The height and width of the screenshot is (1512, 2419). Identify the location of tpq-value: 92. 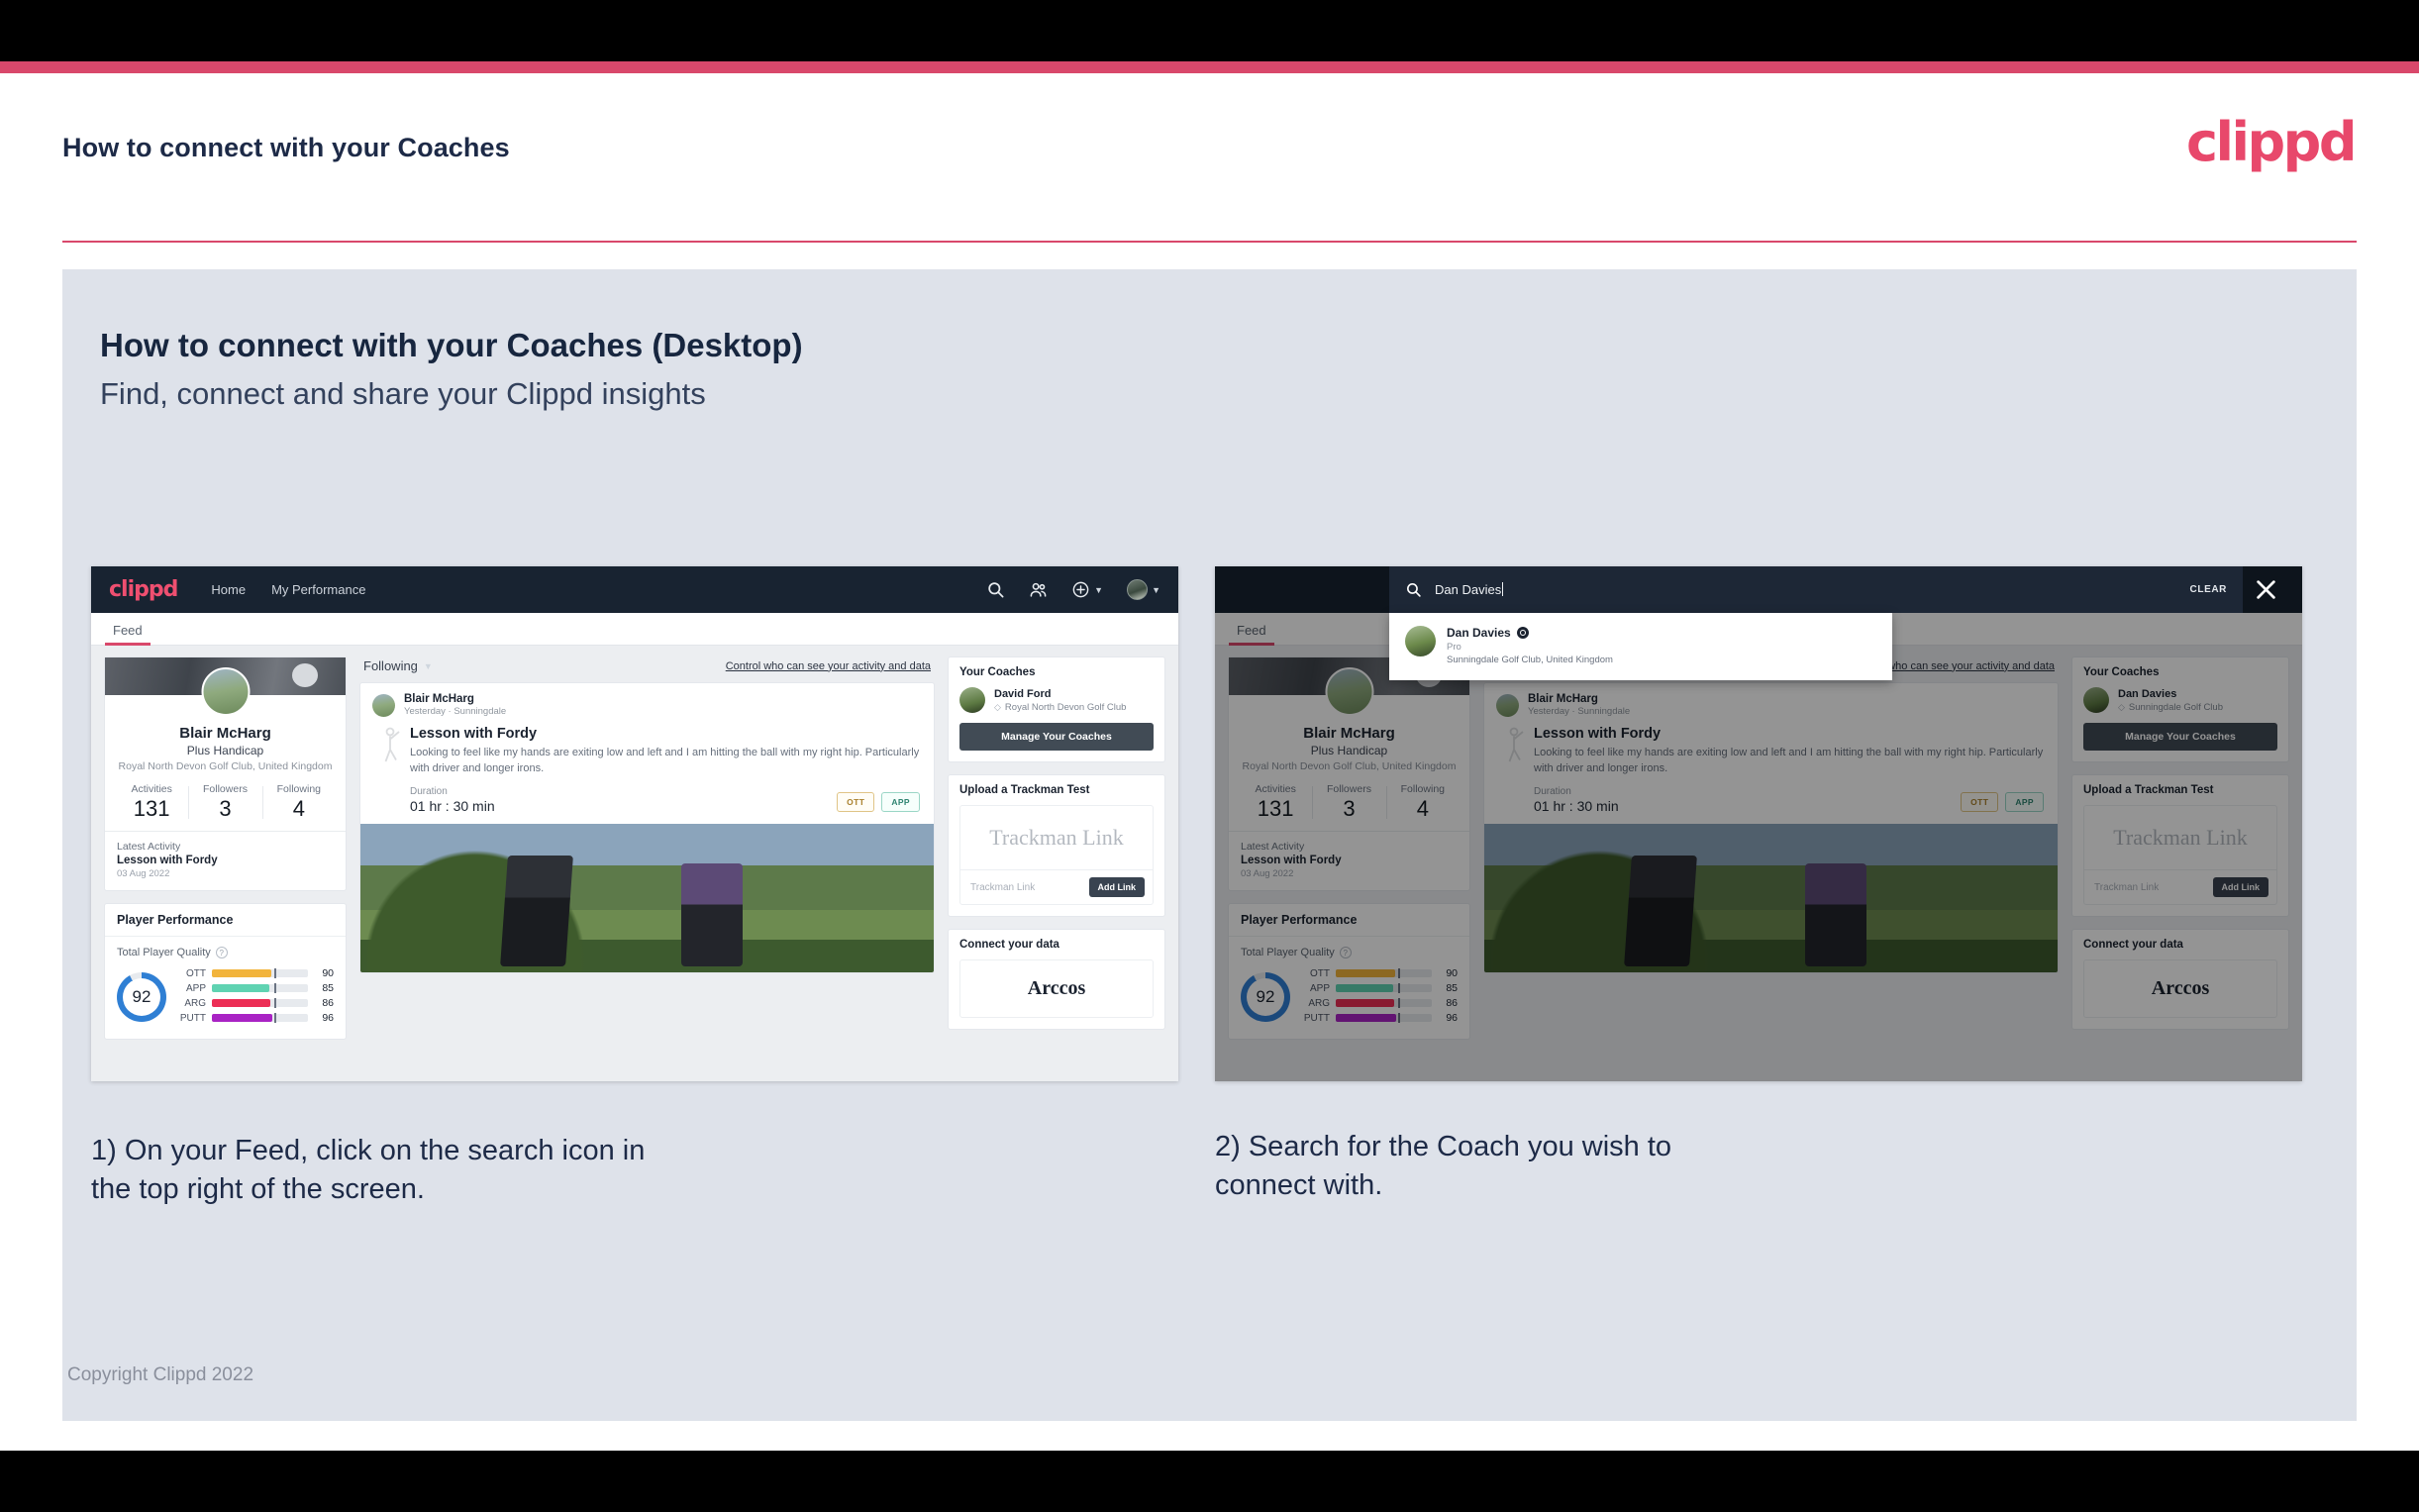
(141, 996).